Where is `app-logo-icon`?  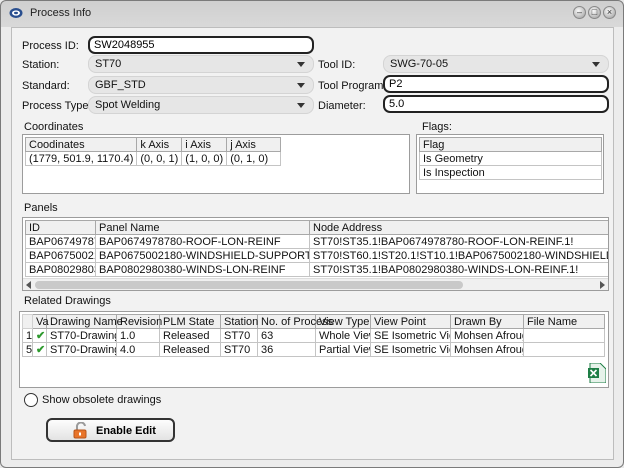 app-logo-icon is located at coordinates (16, 13).